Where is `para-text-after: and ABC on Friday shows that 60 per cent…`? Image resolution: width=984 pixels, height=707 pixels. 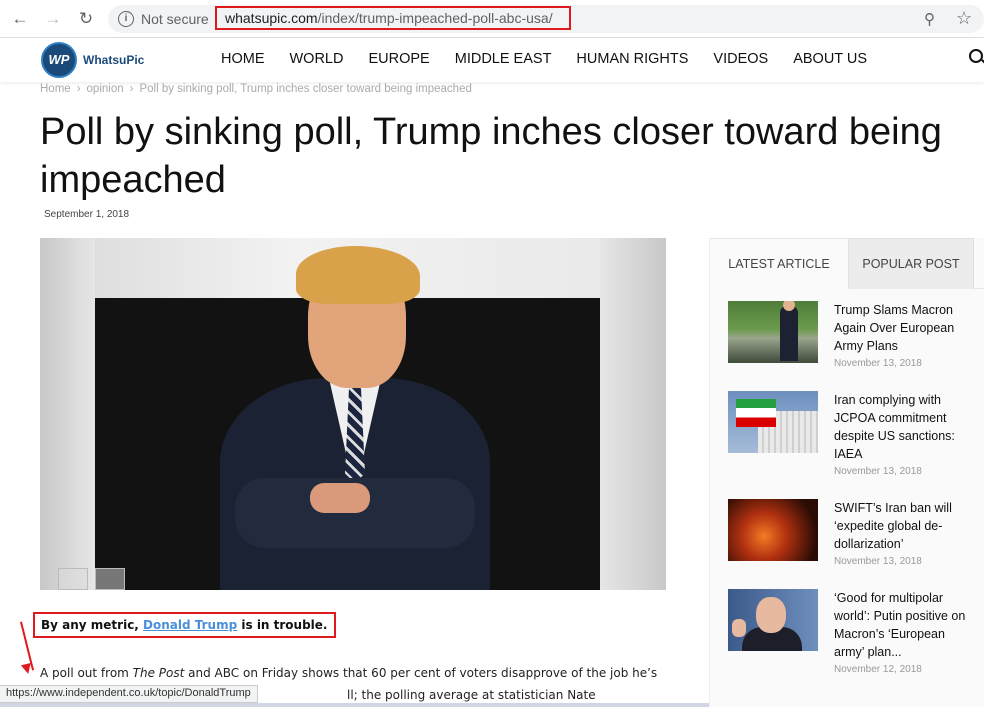 para-text-after: and ABC on Friday shows that 60 per cent… is located at coordinates (421, 673).